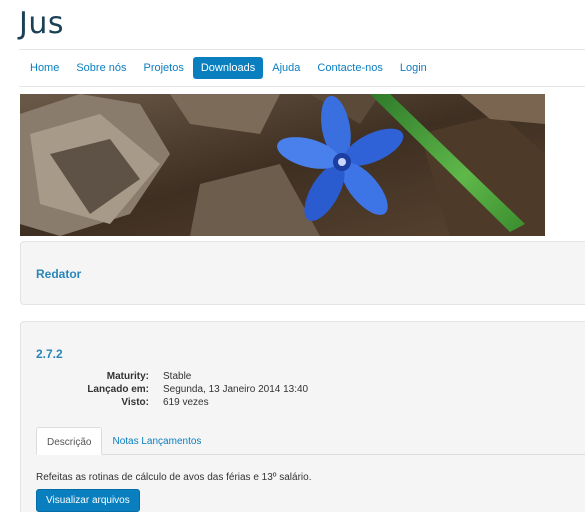 The height and width of the screenshot is (512, 585). Describe the element at coordinates (310, 441) in the screenshot. I see `release-tabs: Descrição Notas Lançamentos` at that location.